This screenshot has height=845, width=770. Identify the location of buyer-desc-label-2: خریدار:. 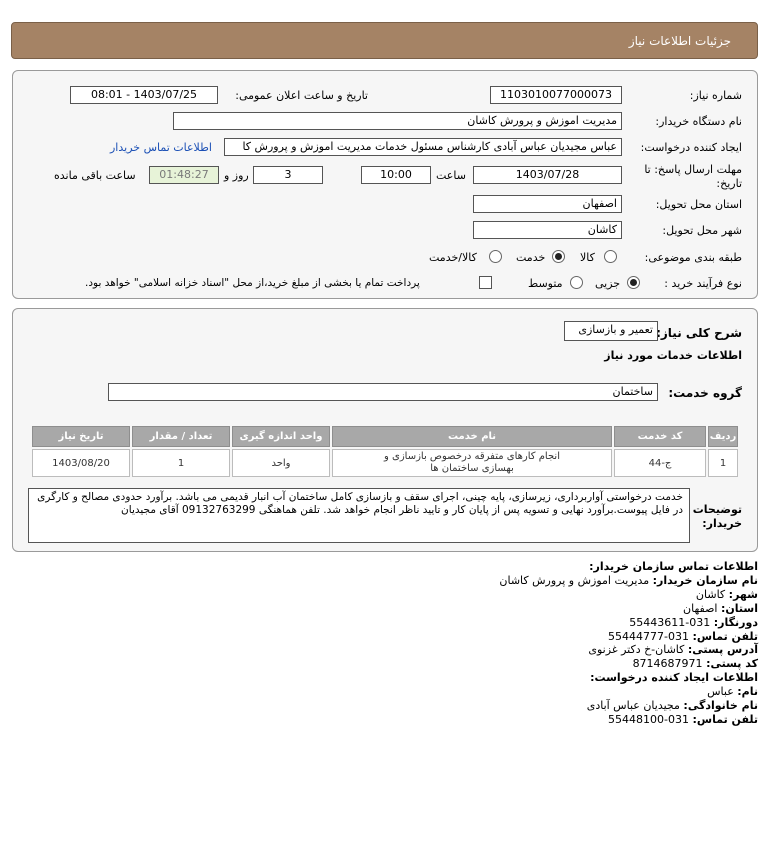
(722, 523).